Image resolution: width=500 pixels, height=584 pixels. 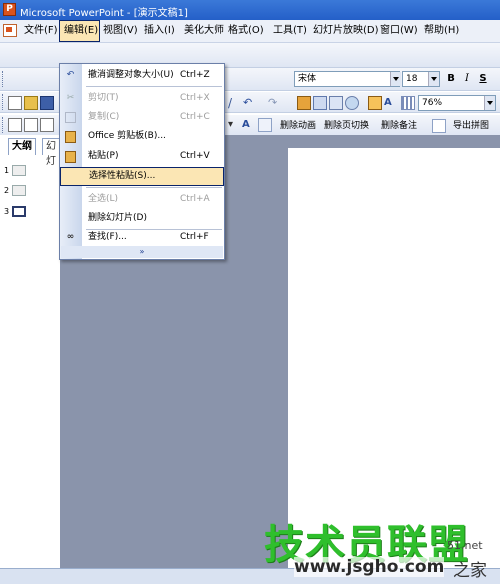 What do you see at coordinates (246, 31) in the screenshot?
I see `menu-format: 格式(O)` at bounding box center [246, 31].